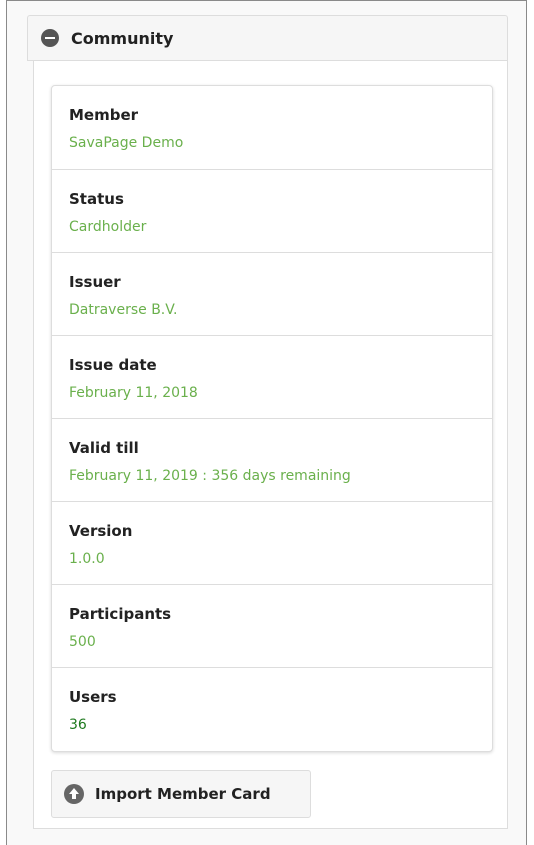 The height and width of the screenshot is (845, 534). Describe the element at coordinates (104, 115) in the screenshot. I see `member-label: Member` at that location.